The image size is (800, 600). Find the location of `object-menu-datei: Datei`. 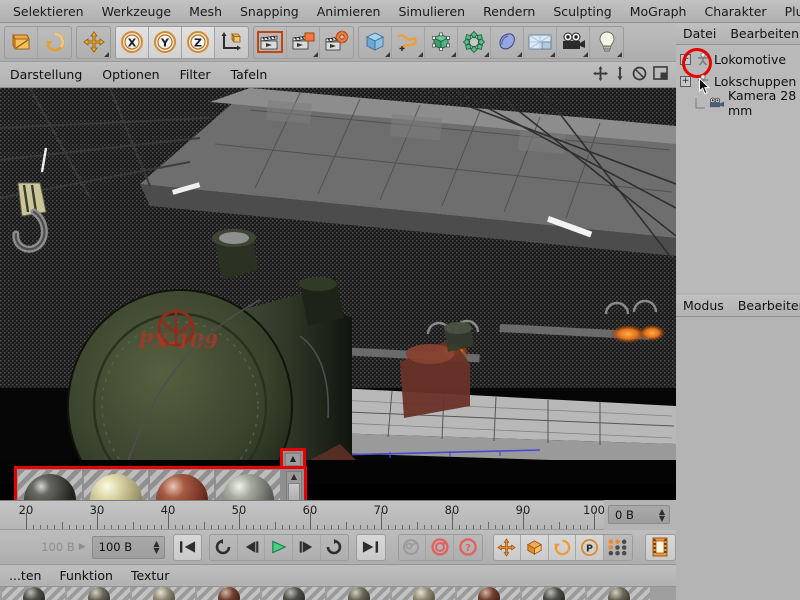

object-menu-datei: Datei is located at coordinates (699, 33).